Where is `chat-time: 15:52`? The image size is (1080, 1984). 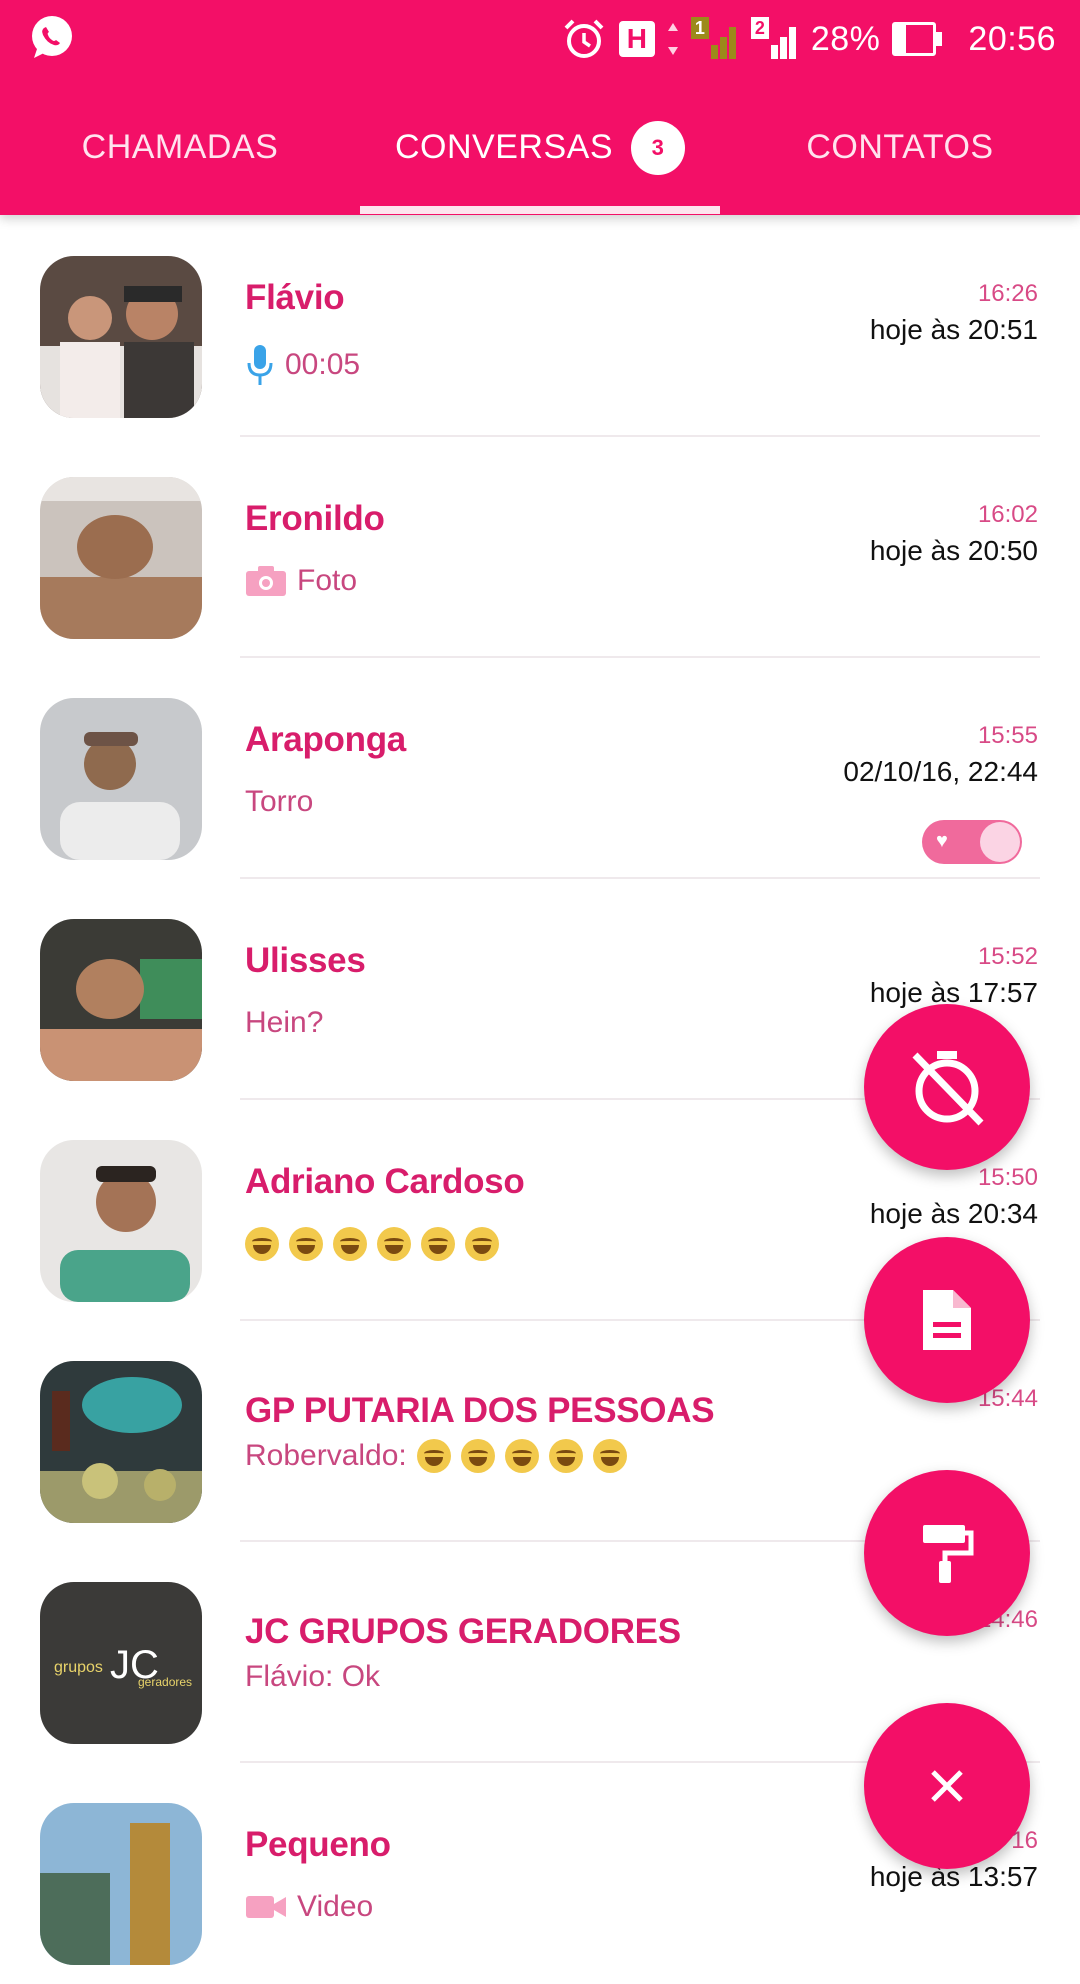 chat-time: 15:52 is located at coordinates (1007, 956).